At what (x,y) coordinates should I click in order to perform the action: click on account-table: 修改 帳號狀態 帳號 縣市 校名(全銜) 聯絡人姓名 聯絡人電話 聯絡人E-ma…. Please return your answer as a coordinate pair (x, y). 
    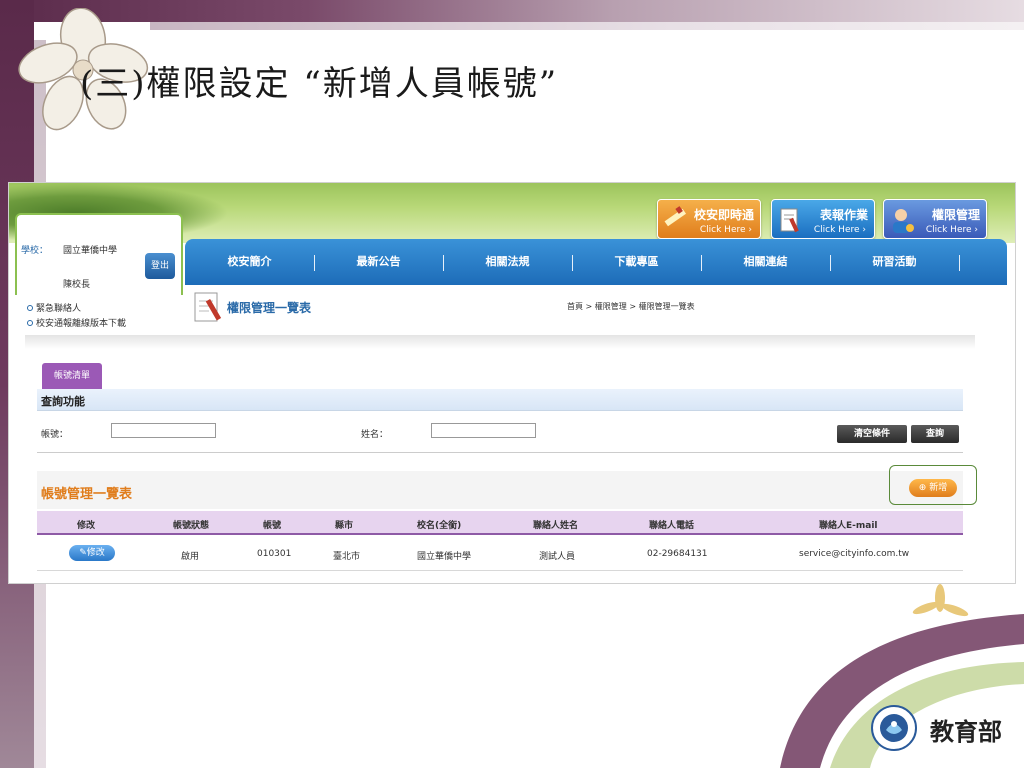
    Looking at the image, I should click on (500, 540).